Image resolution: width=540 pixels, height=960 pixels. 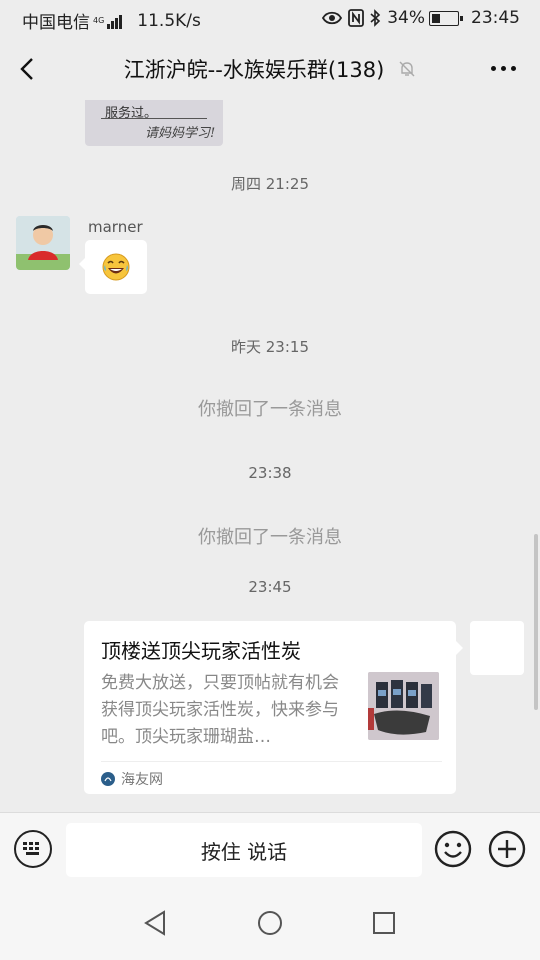 I want to click on emoji-icon, so click(x=453, y=849).